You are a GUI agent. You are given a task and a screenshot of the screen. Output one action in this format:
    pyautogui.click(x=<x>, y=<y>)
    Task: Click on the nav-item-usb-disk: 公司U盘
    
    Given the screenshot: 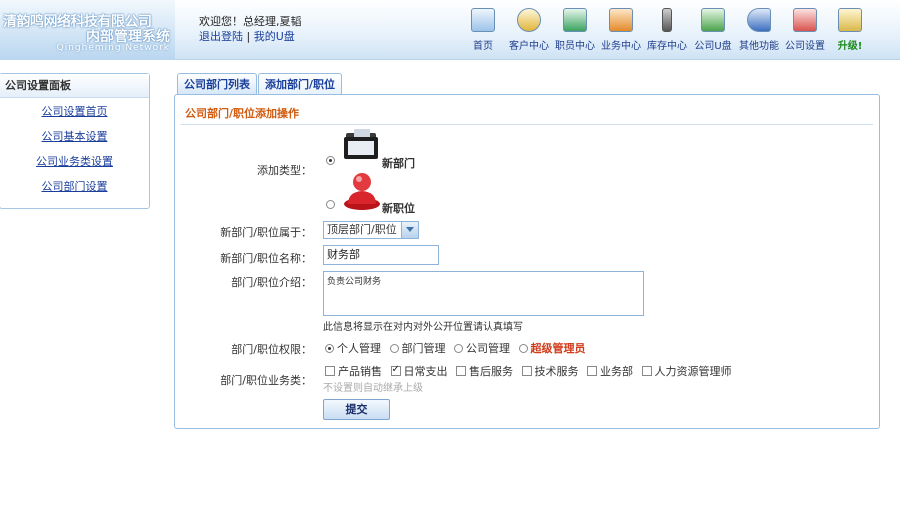 What is the action you would take?
    pyautogui.click(x=713, y=32)
    